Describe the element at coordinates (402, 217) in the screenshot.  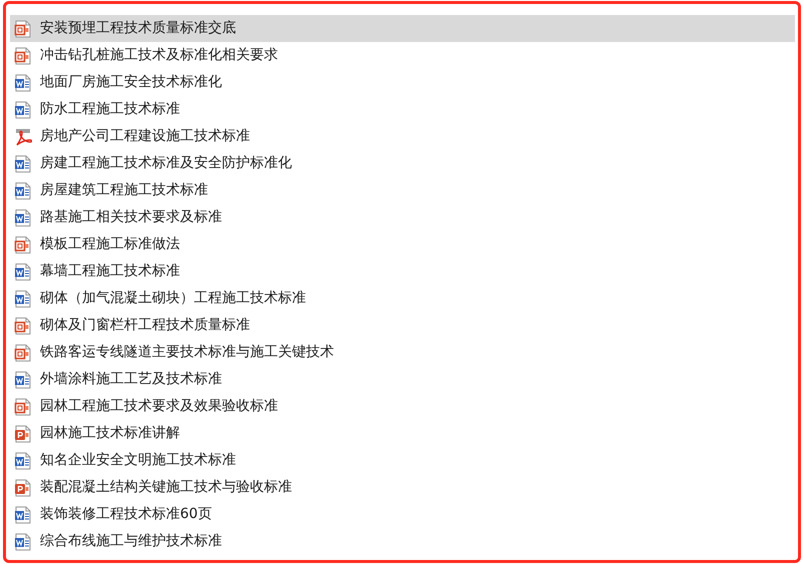
I see `file-row: 路基施工相关技术要求及标准` at that location.